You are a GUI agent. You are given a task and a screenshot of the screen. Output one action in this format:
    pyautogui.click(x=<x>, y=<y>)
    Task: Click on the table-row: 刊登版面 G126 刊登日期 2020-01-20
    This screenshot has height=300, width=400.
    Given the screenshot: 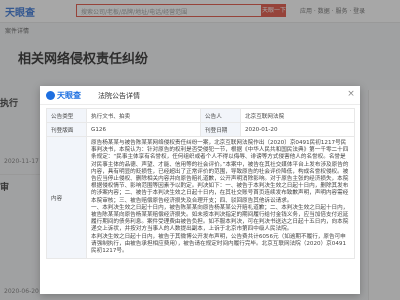 What is the action you would take?
    pyautogui.click(x=200, y=129)
    